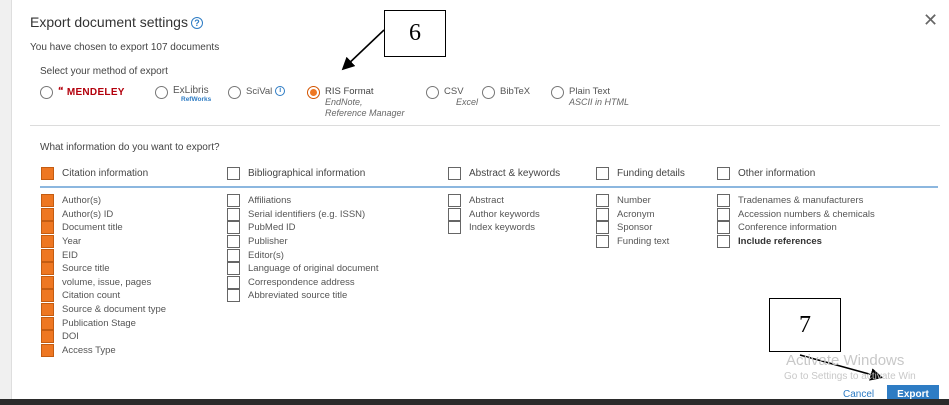 This screenshot has width=949, height=405. What do you see at coordinates (70, 255) in the screenshot?
I see `field-label: EID` at bounding box center [70, 255].